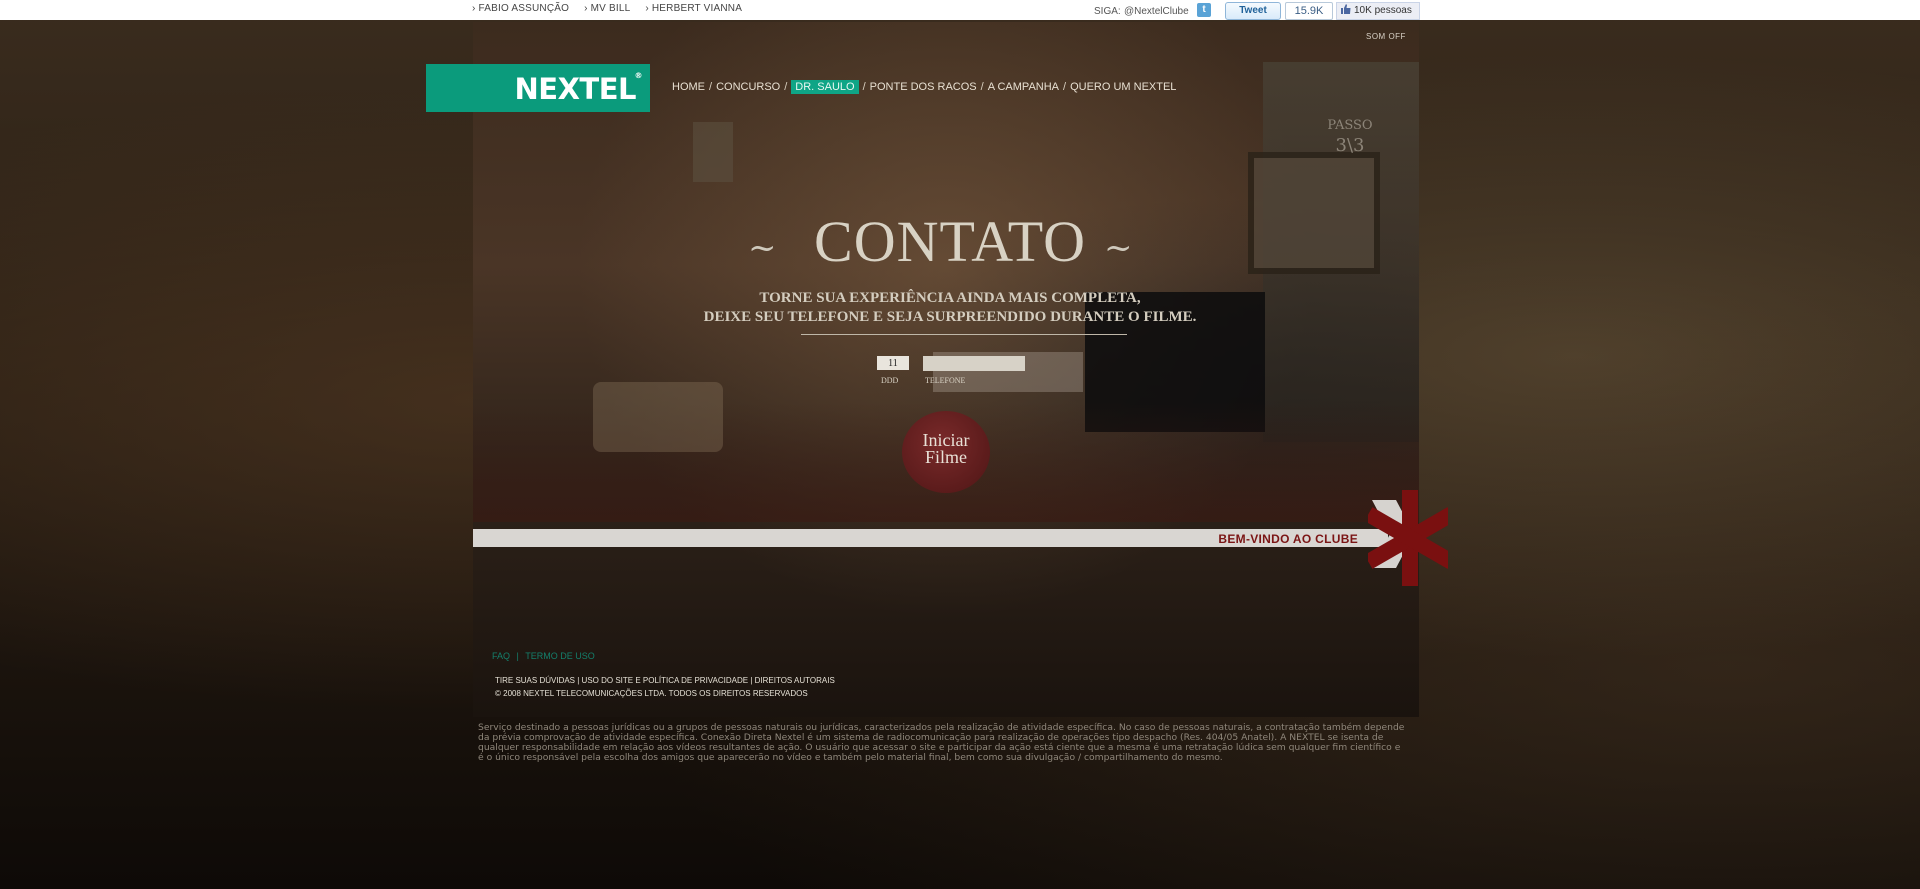 The width and height of the screenshot is (1920, 889). What do you see at coordinates (1386, 36) in the screenshot?
I see `sound-off-toggle: SOM OFF` at bounding box center [1386, 36].